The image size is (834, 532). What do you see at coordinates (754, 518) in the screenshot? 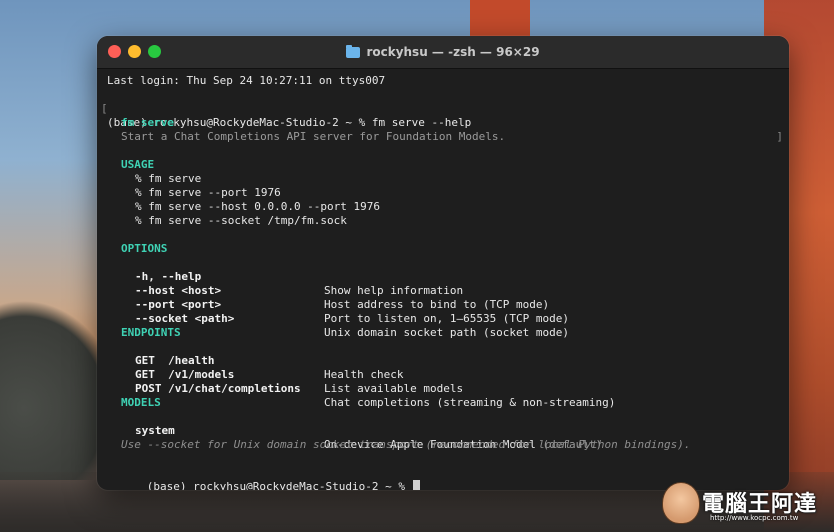
I see `watermark-url: http://www.kocpc.com.tw` at bounding box center [754, 518].